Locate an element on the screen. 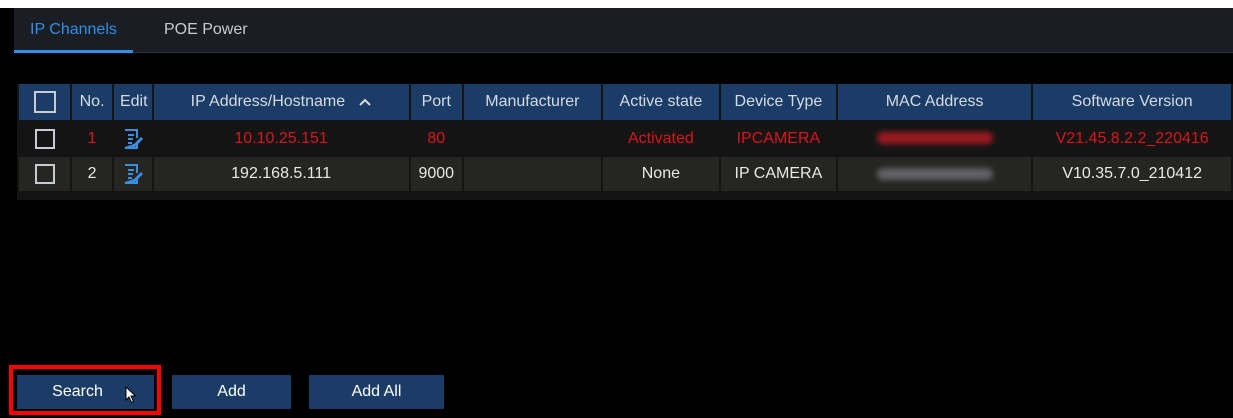 The width and height of the screenshot is (1233, 418). tab-poe-power: POE Power is located at coordinates (206, 30).